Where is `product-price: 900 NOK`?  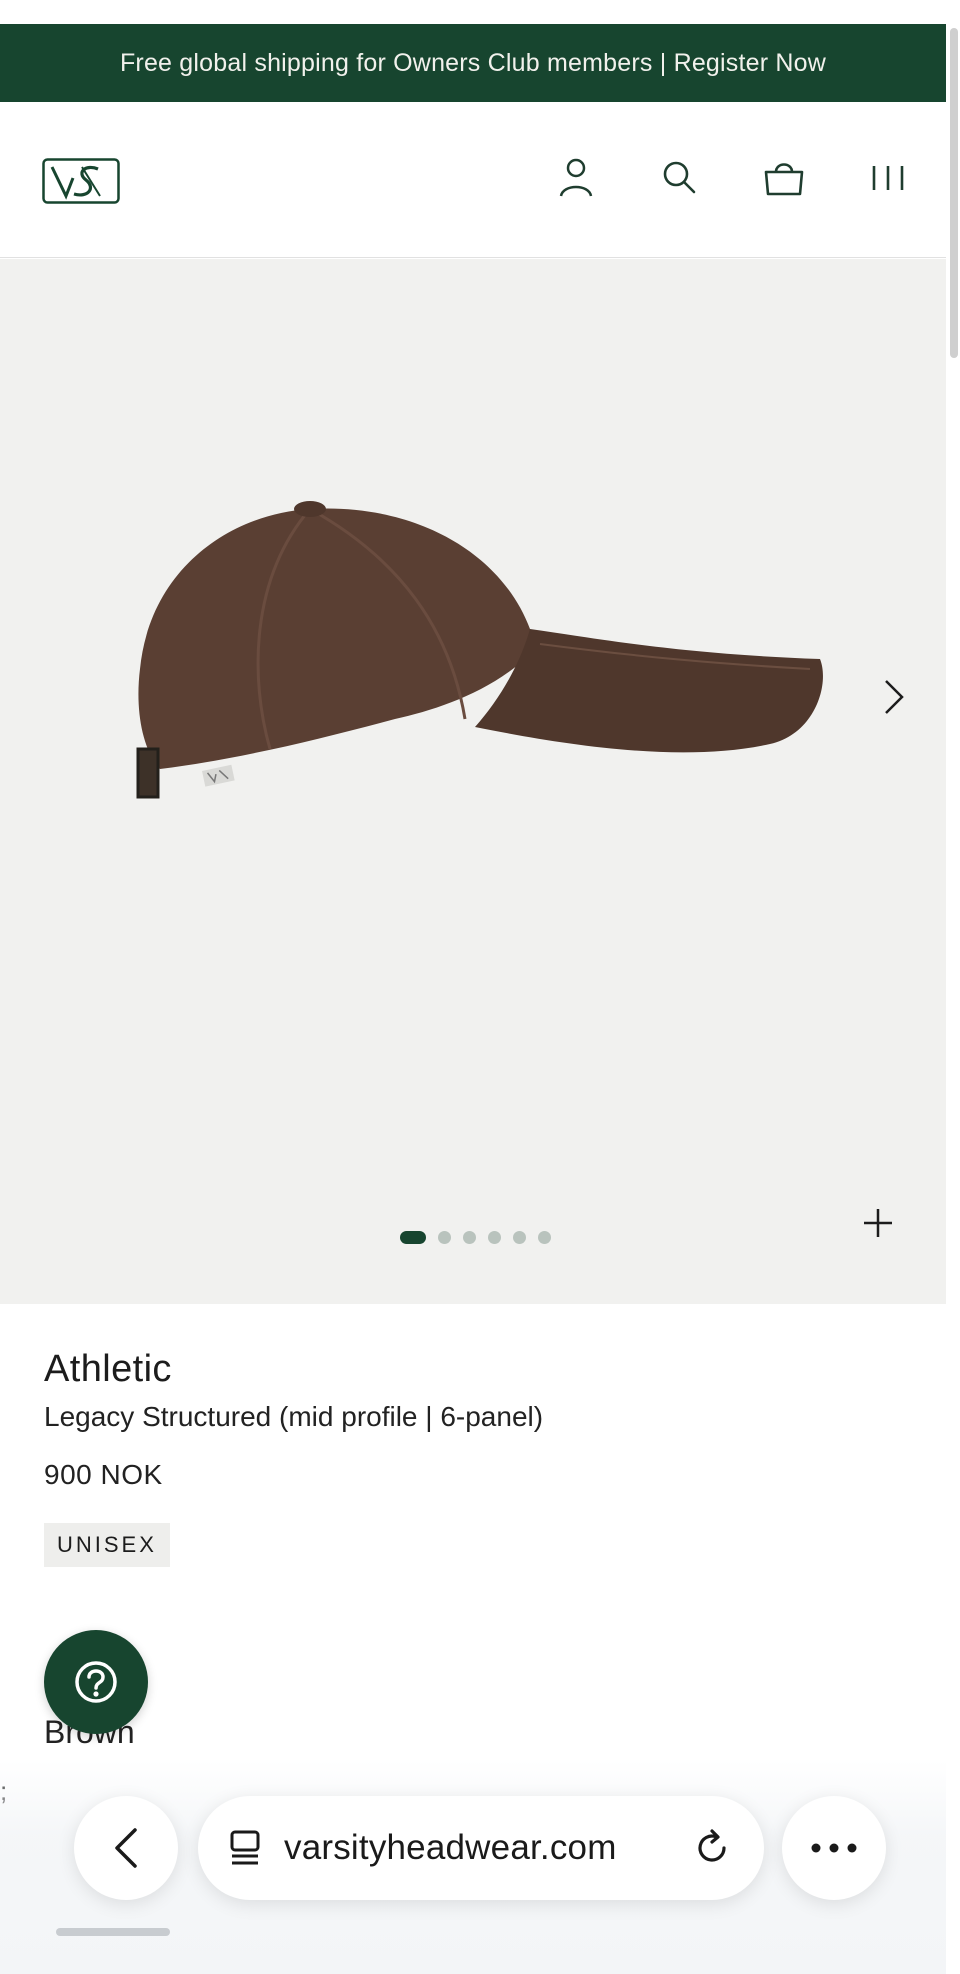 product-price: 900 NOK is located at coordinates (103, 1474).